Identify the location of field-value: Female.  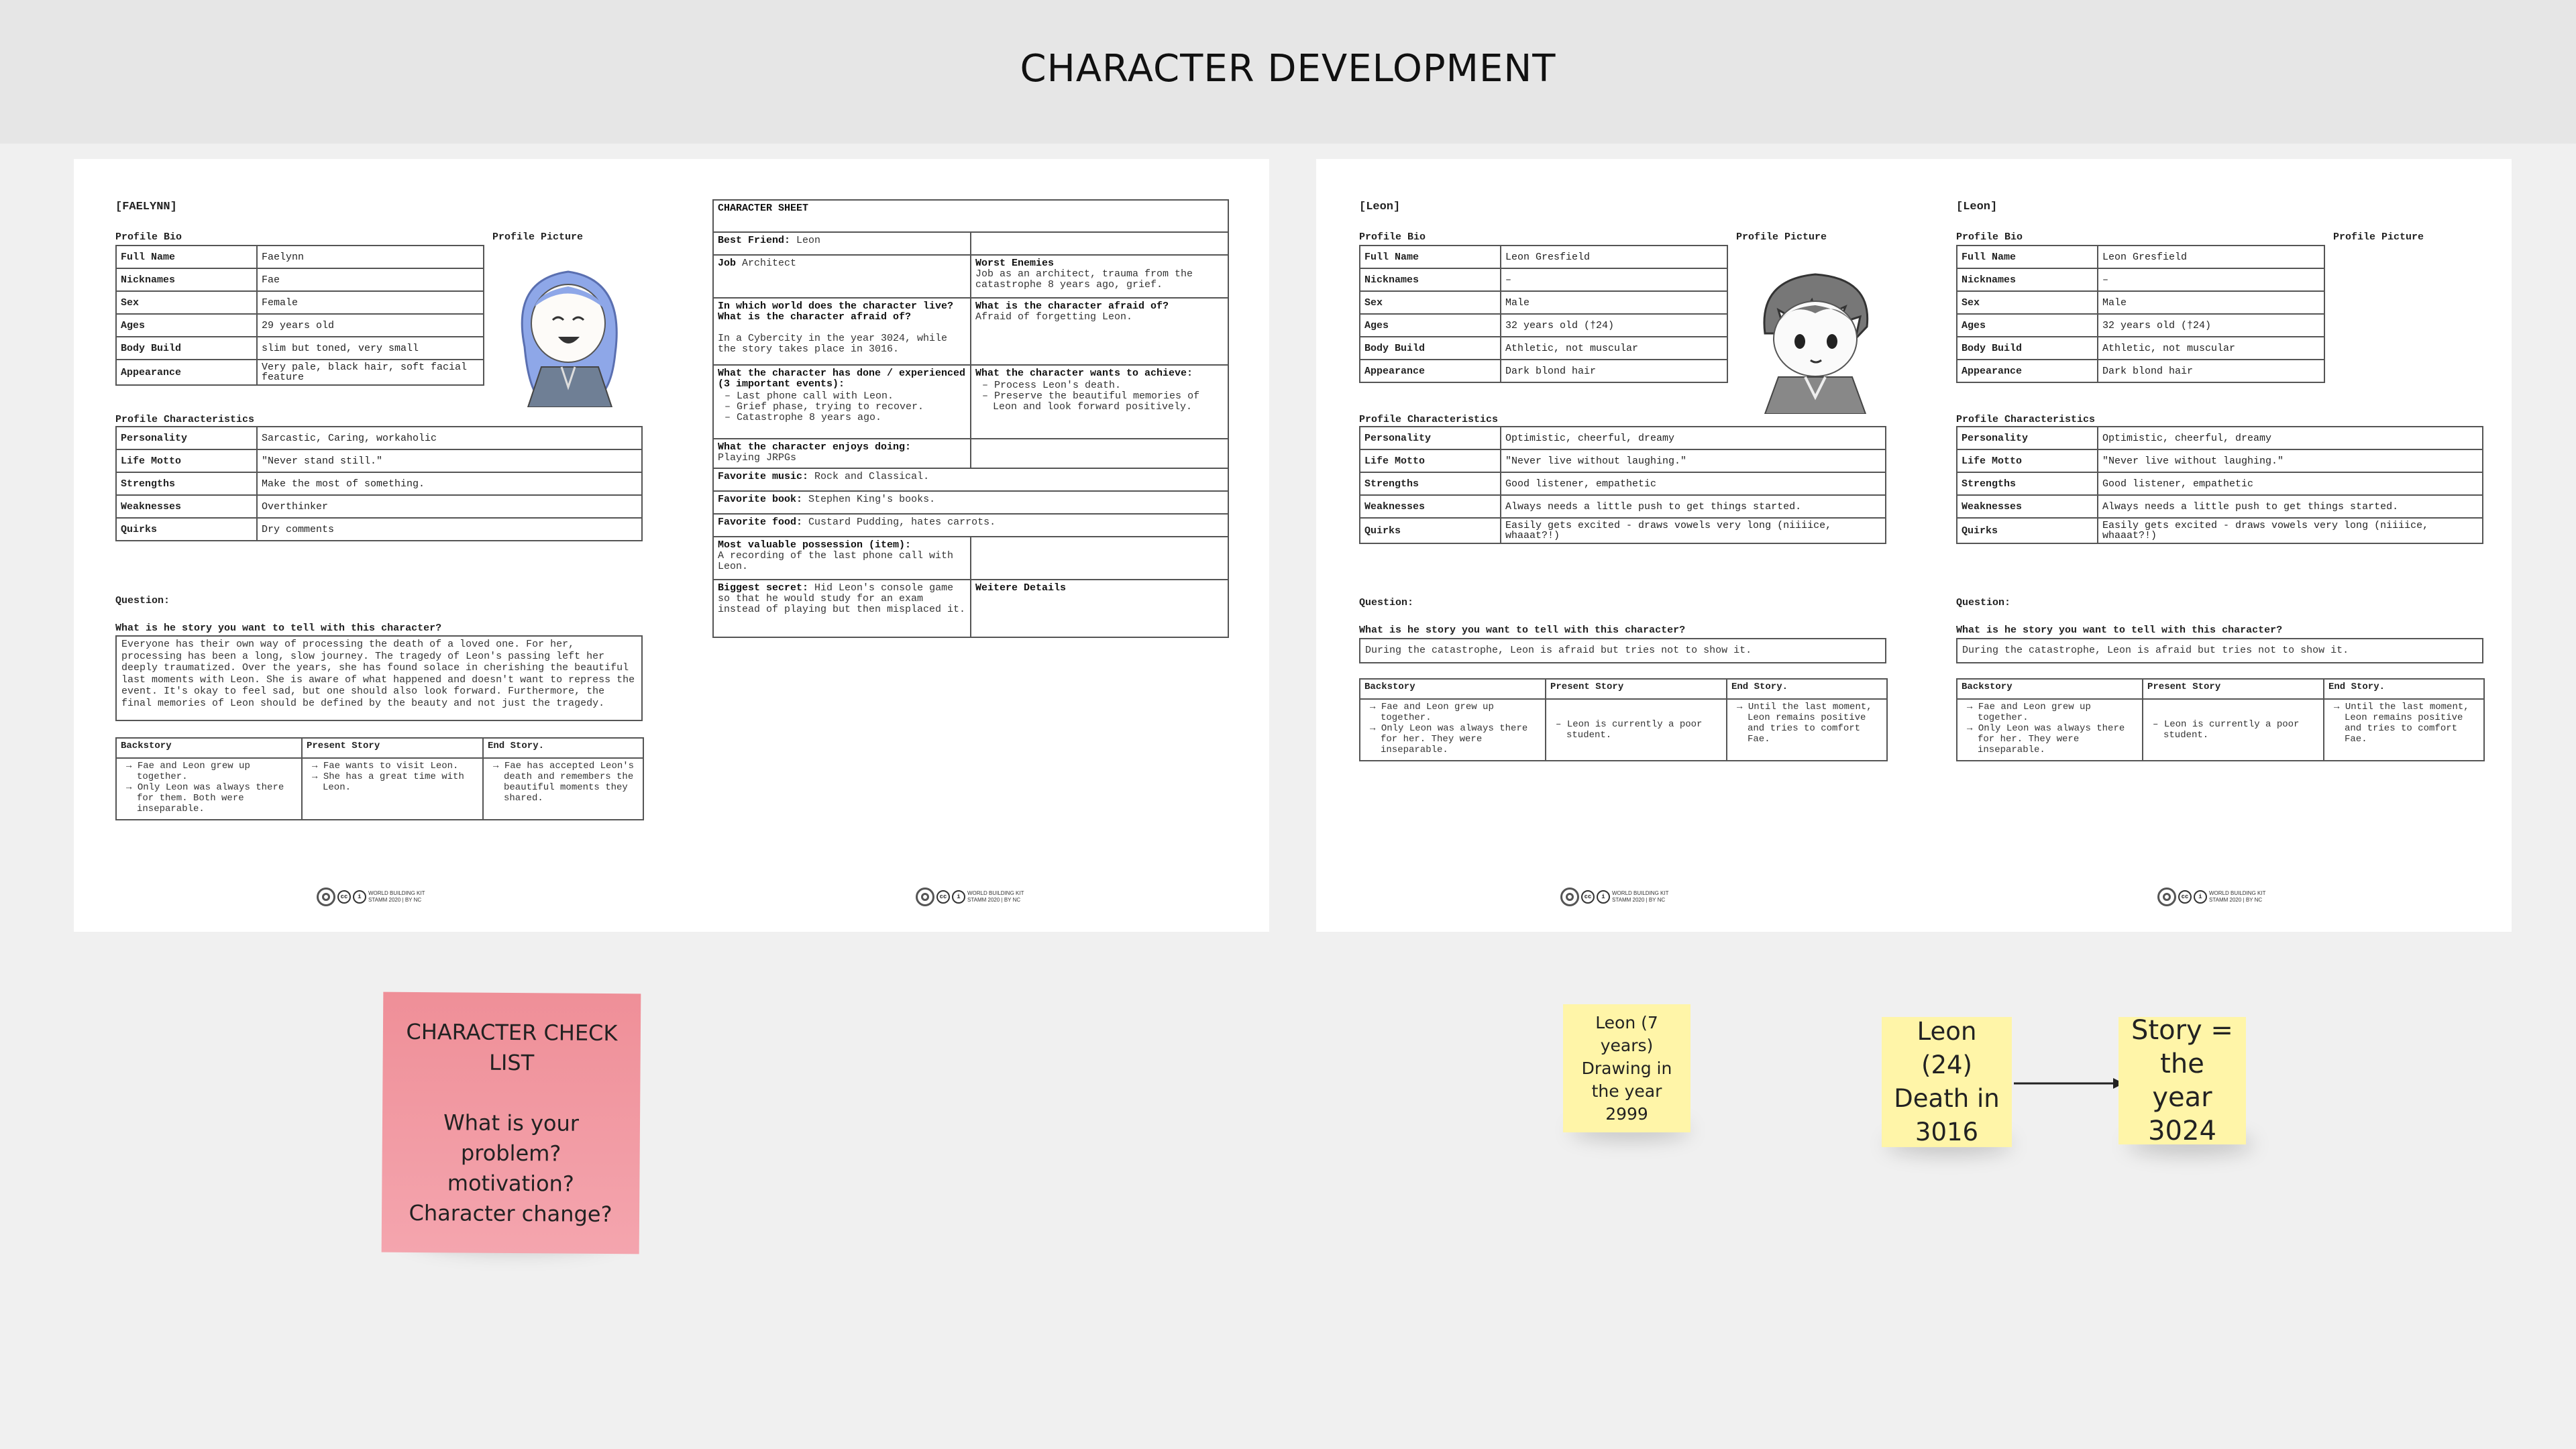
(370, 302).